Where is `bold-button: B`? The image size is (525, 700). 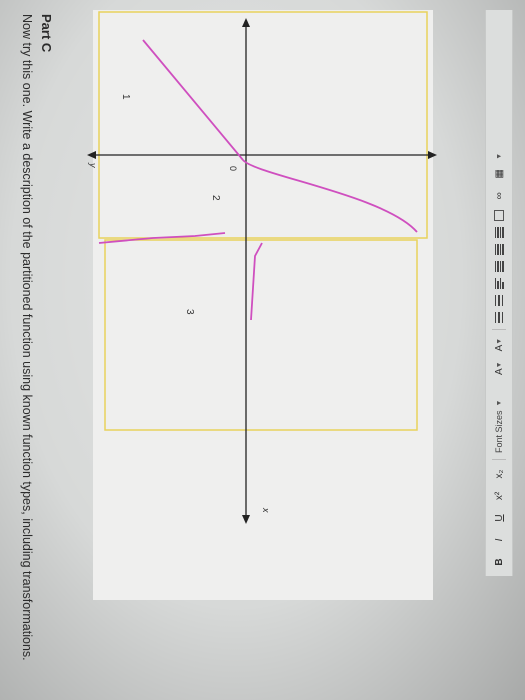
bold-button: B is located at coordinates (499, 562).